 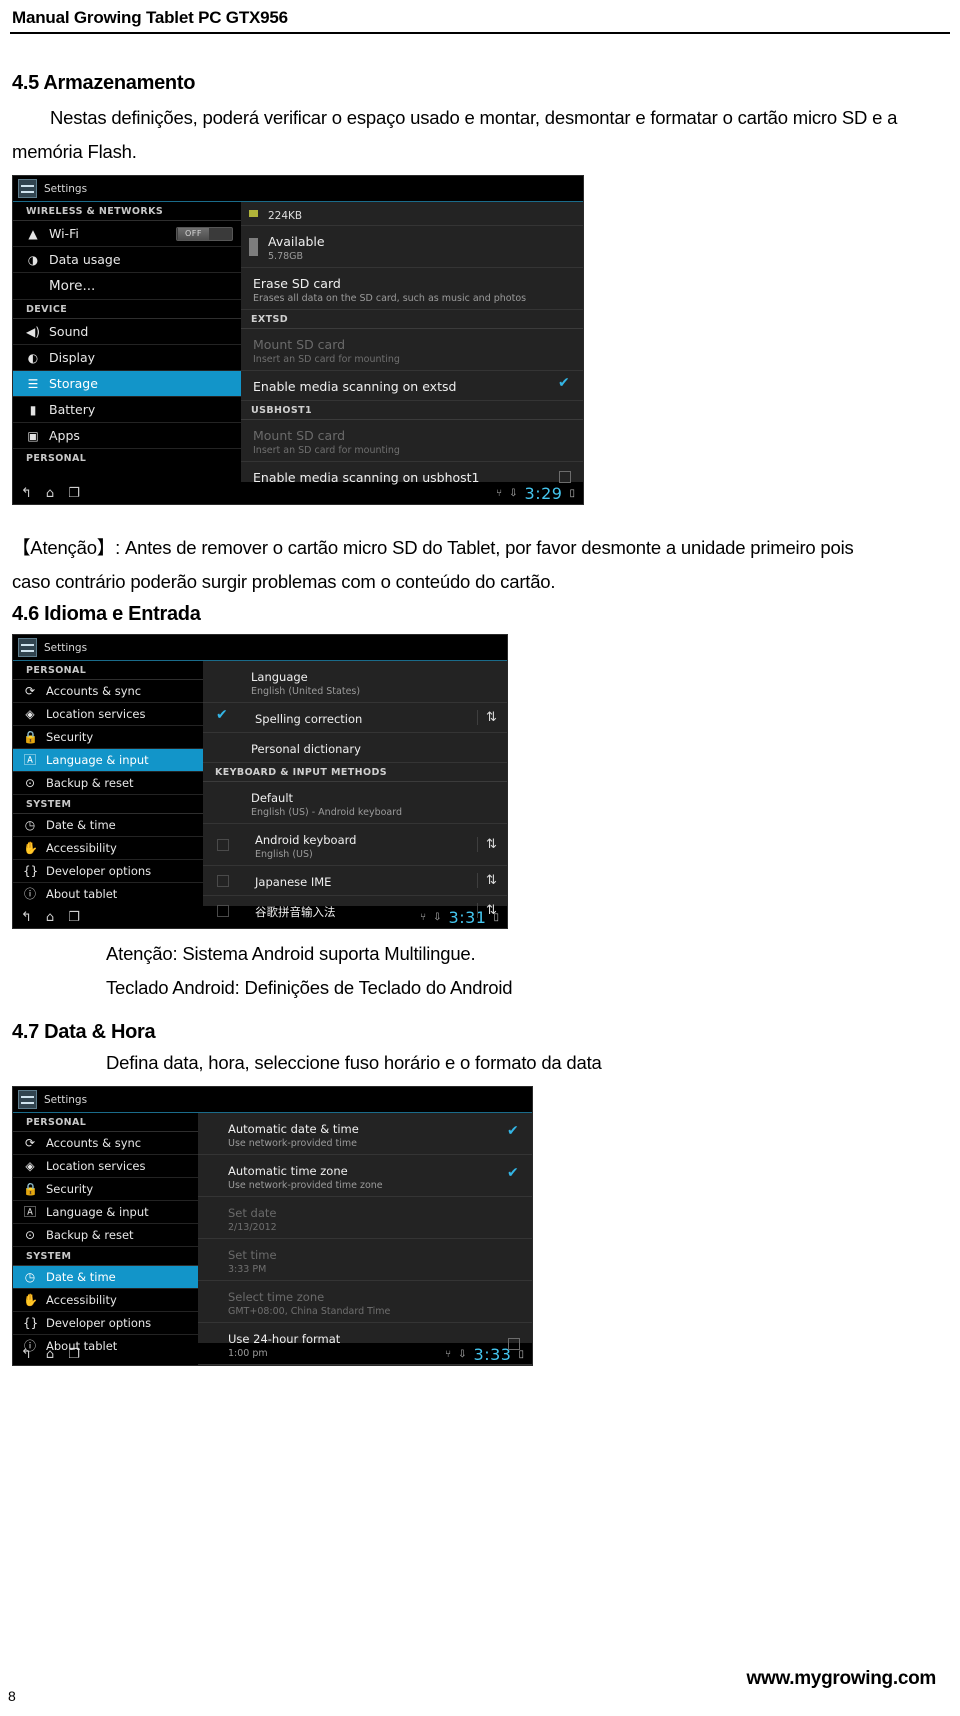 I want to click on row-title: 谷歌拼音输入法, so click(x=295, y=912).